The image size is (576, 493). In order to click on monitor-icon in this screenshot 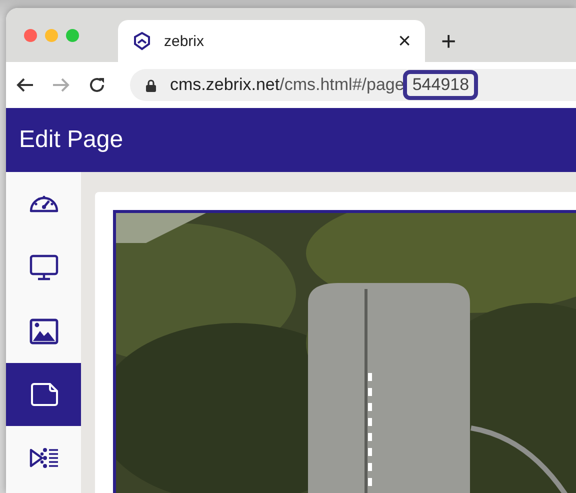, I will do `click(44, 267)`.